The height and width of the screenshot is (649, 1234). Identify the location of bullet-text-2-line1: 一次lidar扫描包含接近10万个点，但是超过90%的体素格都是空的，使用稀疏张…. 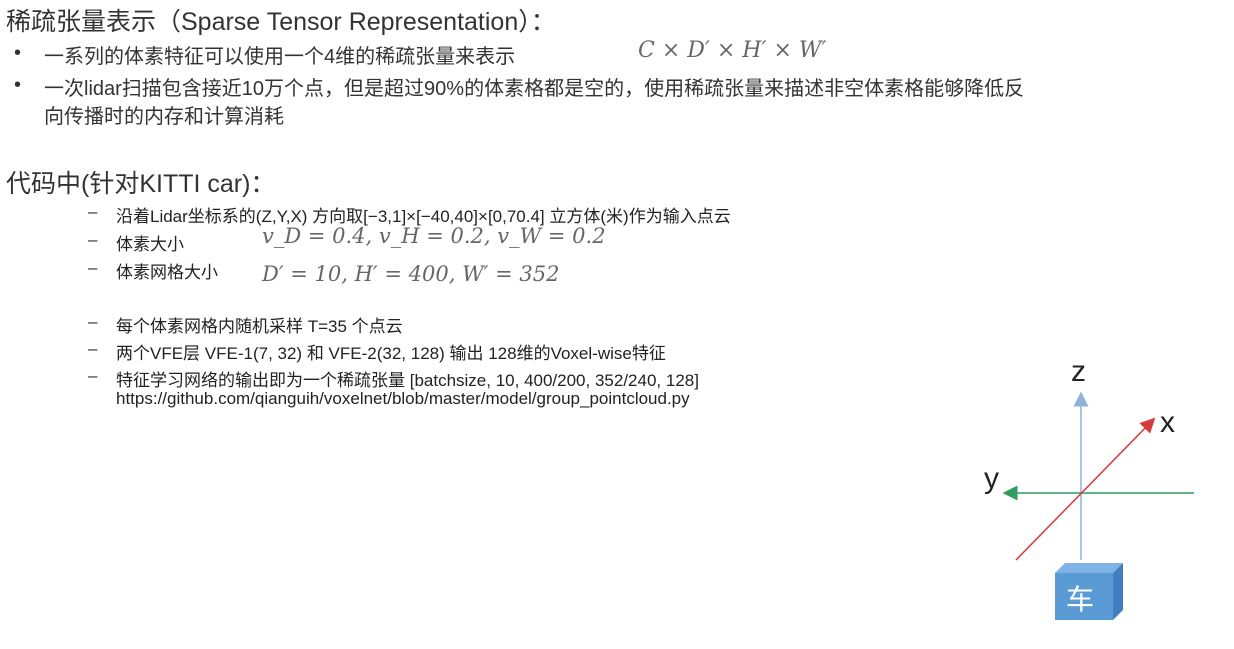
(534, 89).